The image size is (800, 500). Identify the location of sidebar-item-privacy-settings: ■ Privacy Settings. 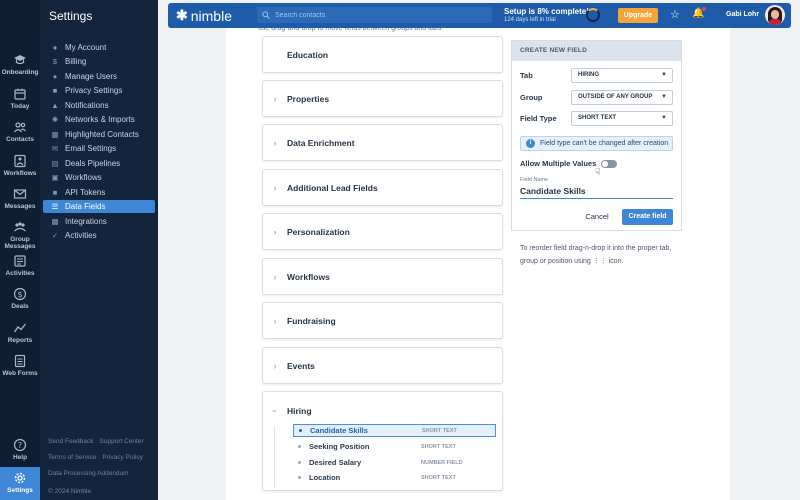
(99, 90).